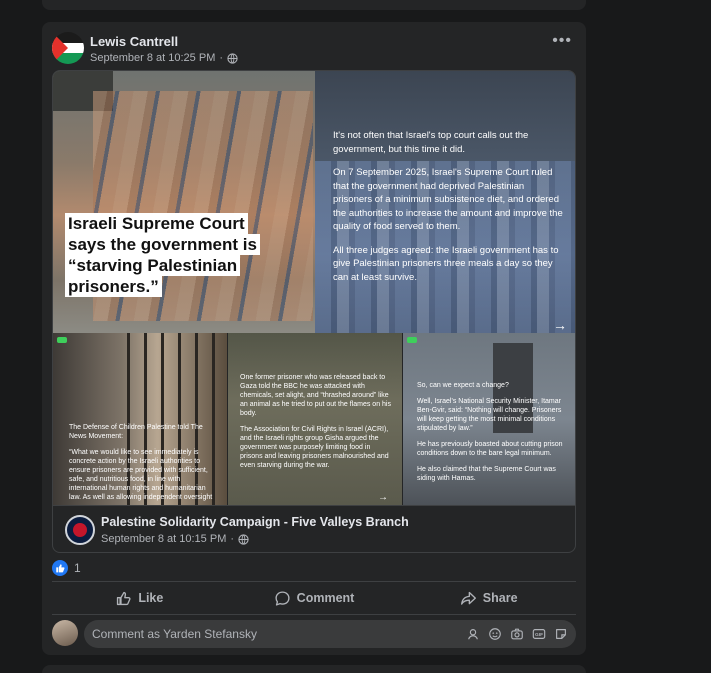 Image resolution: width=711 pixels, height=673 pixels. What do you see at coordinates (560, 325) in the screenshot?
I see `next-arrow-icon: →` at bounding box center [560, 325].